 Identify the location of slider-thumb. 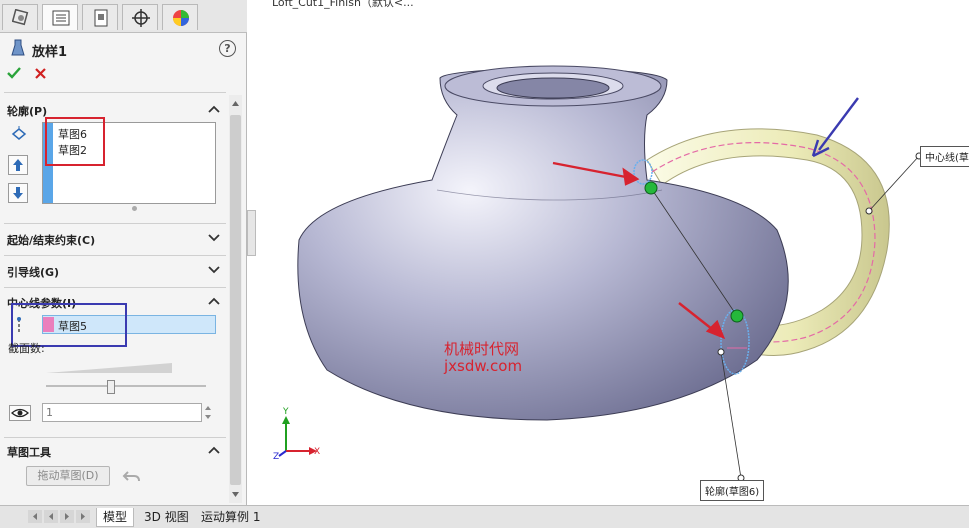
(111, 387).